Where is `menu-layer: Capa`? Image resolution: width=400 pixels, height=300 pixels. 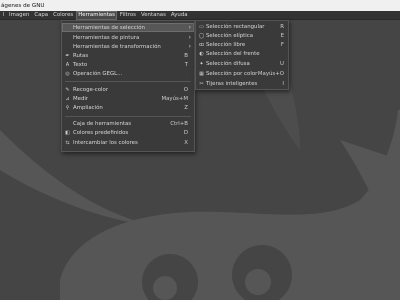 menu-layer: Capa is located at coordinates (41, 15).